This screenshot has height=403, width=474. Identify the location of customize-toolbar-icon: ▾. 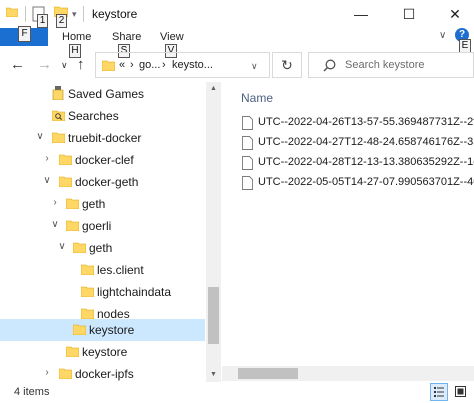
(74, 14).